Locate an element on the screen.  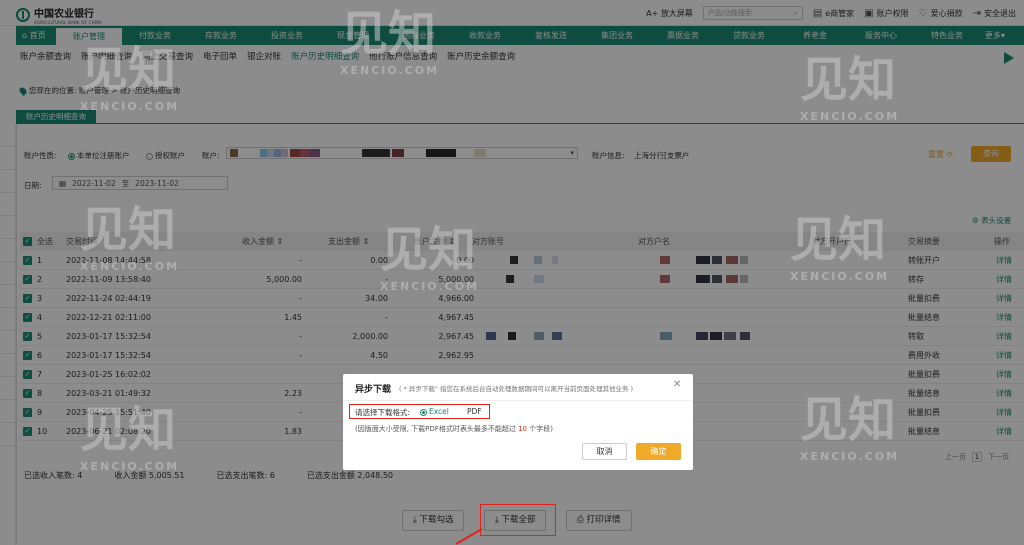
format-excel-radio: Excel is located at coordinates (434, 411).